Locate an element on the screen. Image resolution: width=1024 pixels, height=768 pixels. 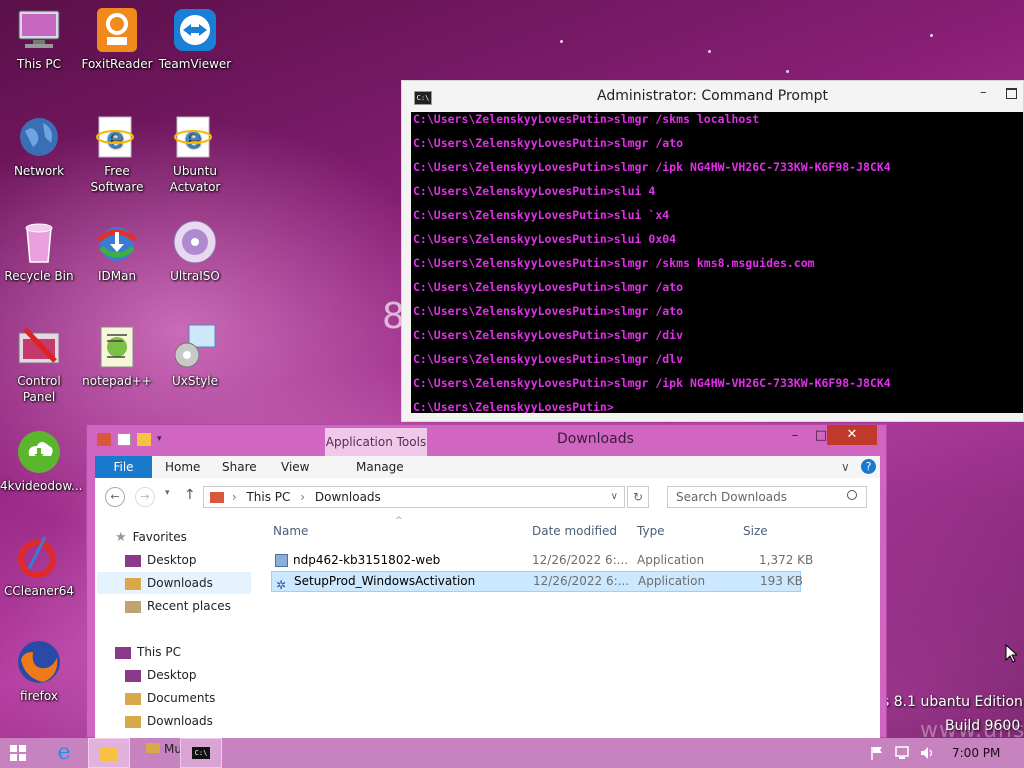
breadcrumb-this-pc: This PC is located at coordinates (268, 497).